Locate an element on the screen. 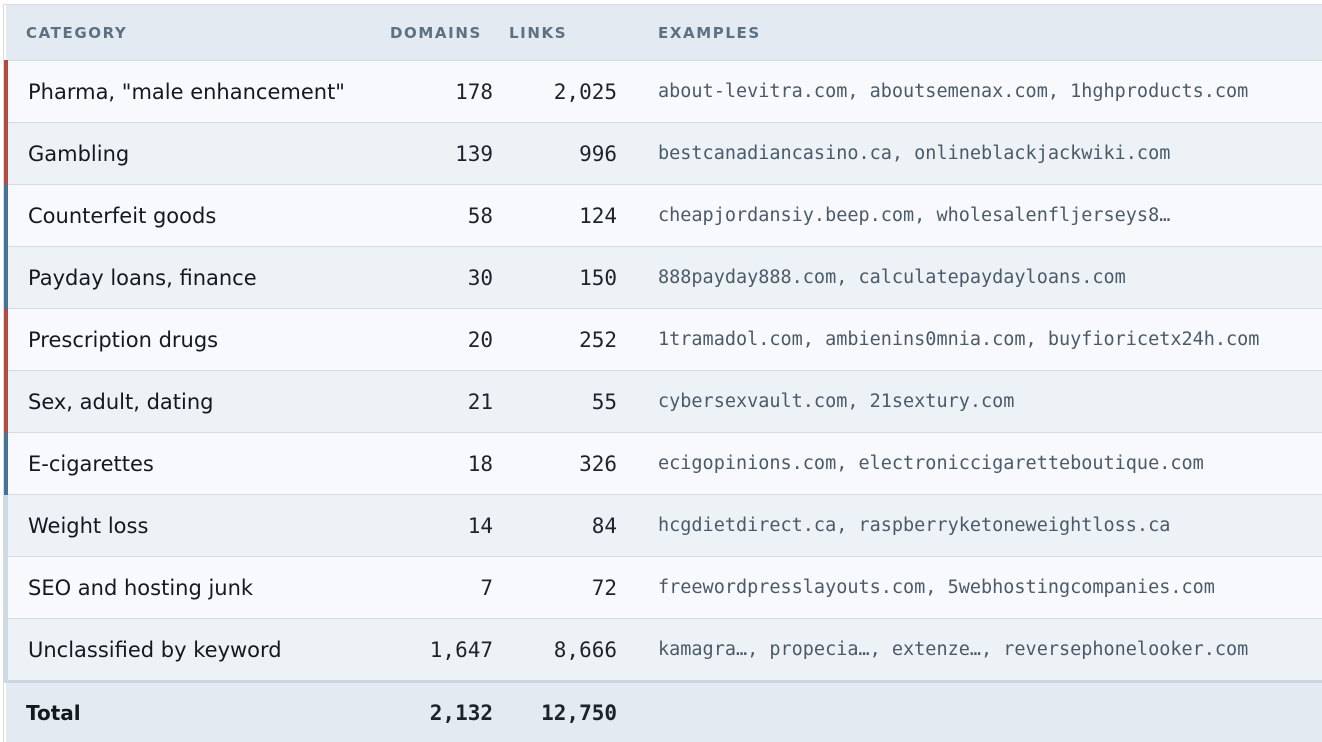 This screenshot has width=1322, height=742. row-links: 84 is located at coordinates (555, 525).